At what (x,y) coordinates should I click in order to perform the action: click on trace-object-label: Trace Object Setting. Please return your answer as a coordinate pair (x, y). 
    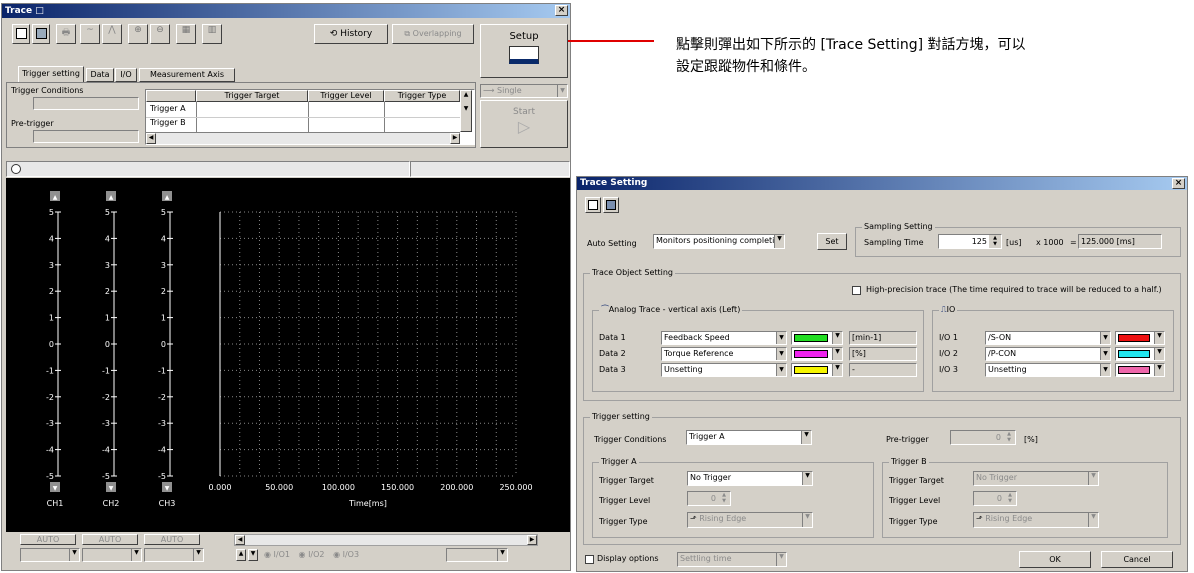
    Looking at the image, I should click on (633, 272).